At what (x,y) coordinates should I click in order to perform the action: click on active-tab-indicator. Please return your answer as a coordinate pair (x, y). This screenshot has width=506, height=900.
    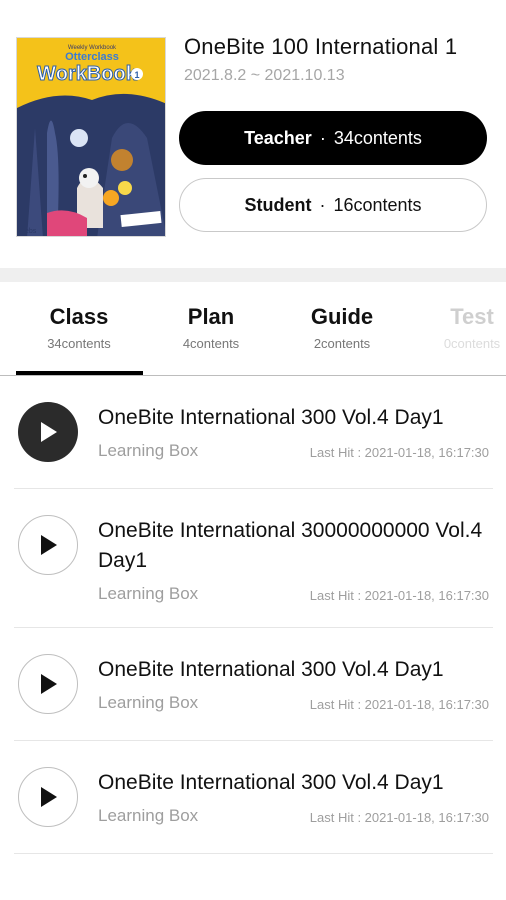
    Looking at the image, I should click on (79, 373).